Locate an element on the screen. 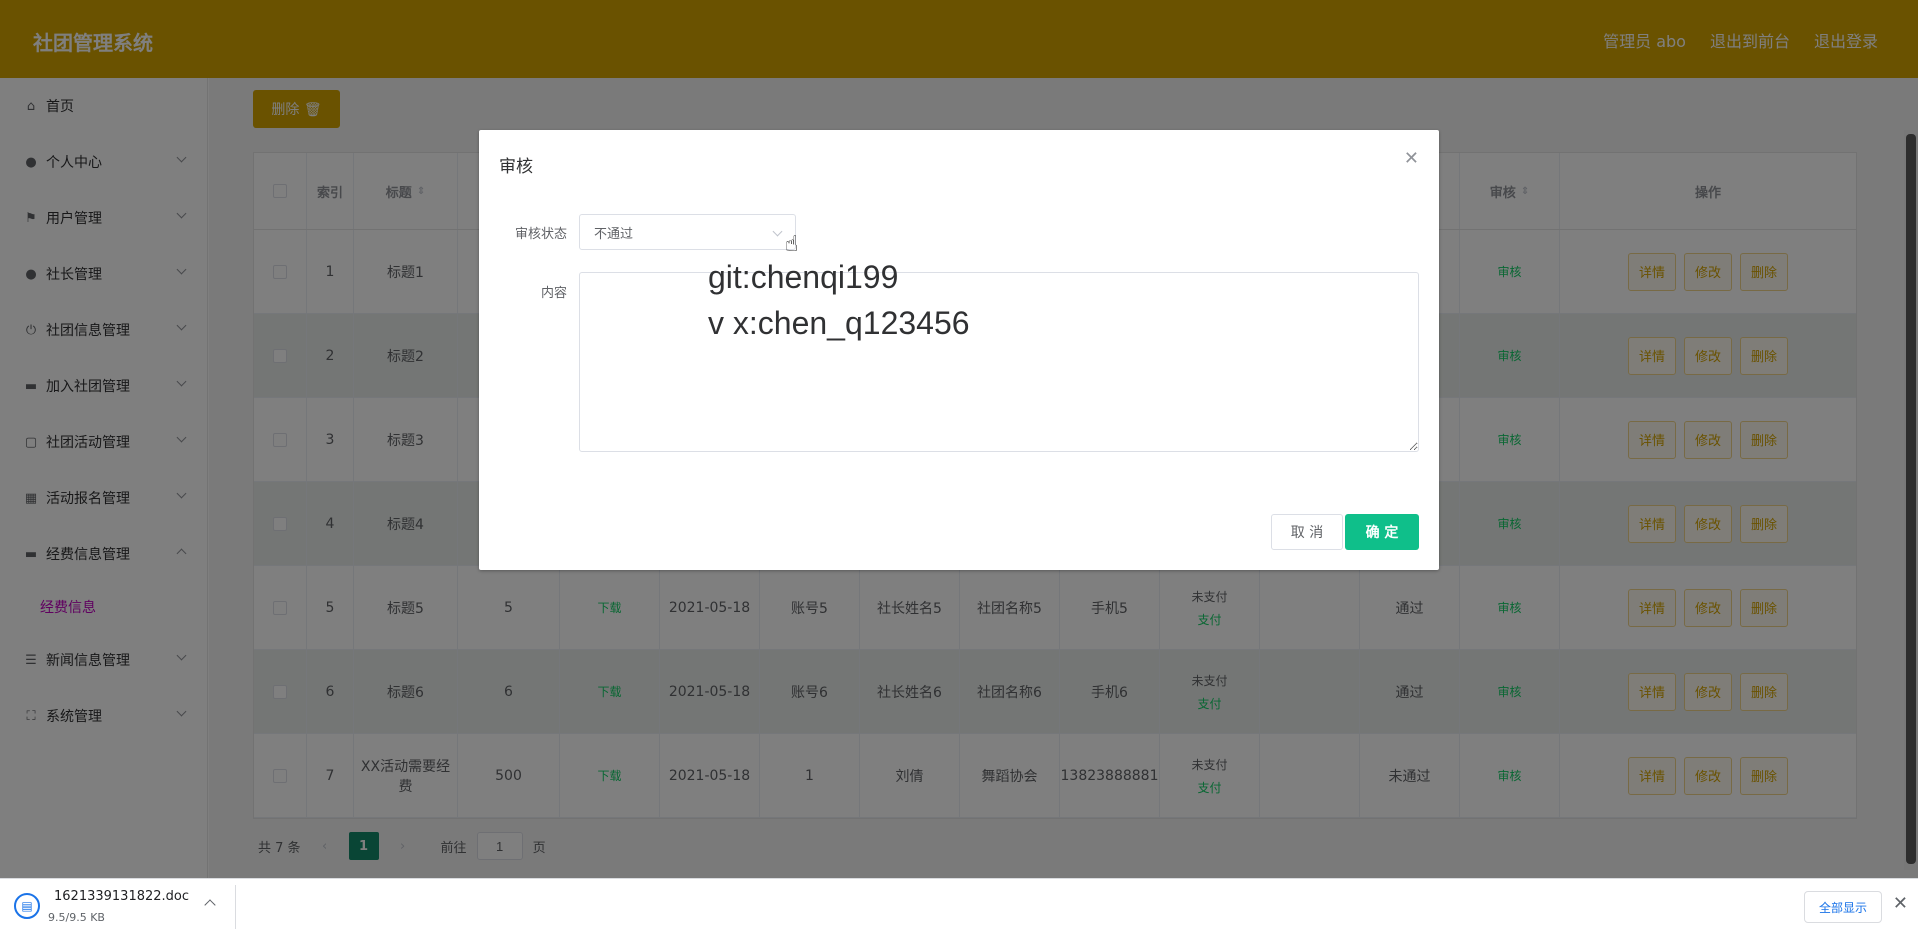 This screenshot has height=934, width=1918. chevron-down-icon is located at coordinates (777, 231).